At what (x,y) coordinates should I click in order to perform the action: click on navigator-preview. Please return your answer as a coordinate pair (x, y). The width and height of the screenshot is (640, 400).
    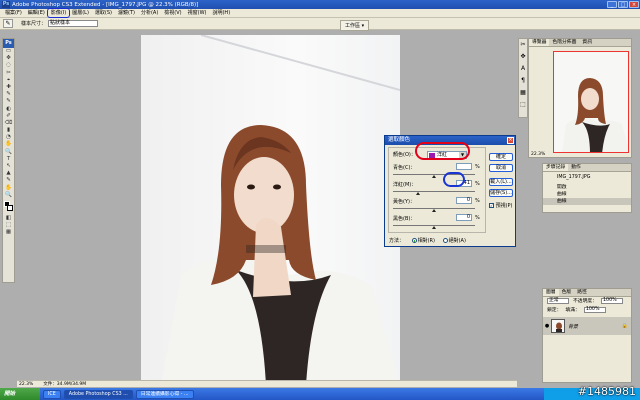
    Looking at the image, I should click on (591, 102).